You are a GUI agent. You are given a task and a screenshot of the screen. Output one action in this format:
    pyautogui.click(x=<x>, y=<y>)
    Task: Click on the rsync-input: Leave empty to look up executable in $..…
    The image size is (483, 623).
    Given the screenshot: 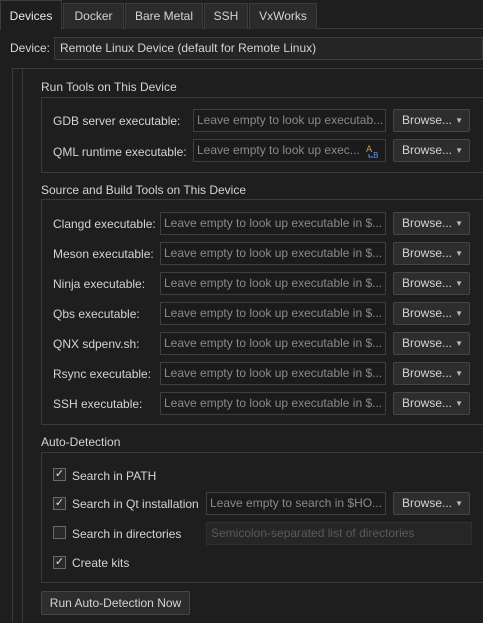 What is the action you would take?
    pyautogui.click(x=273, y=373)
    